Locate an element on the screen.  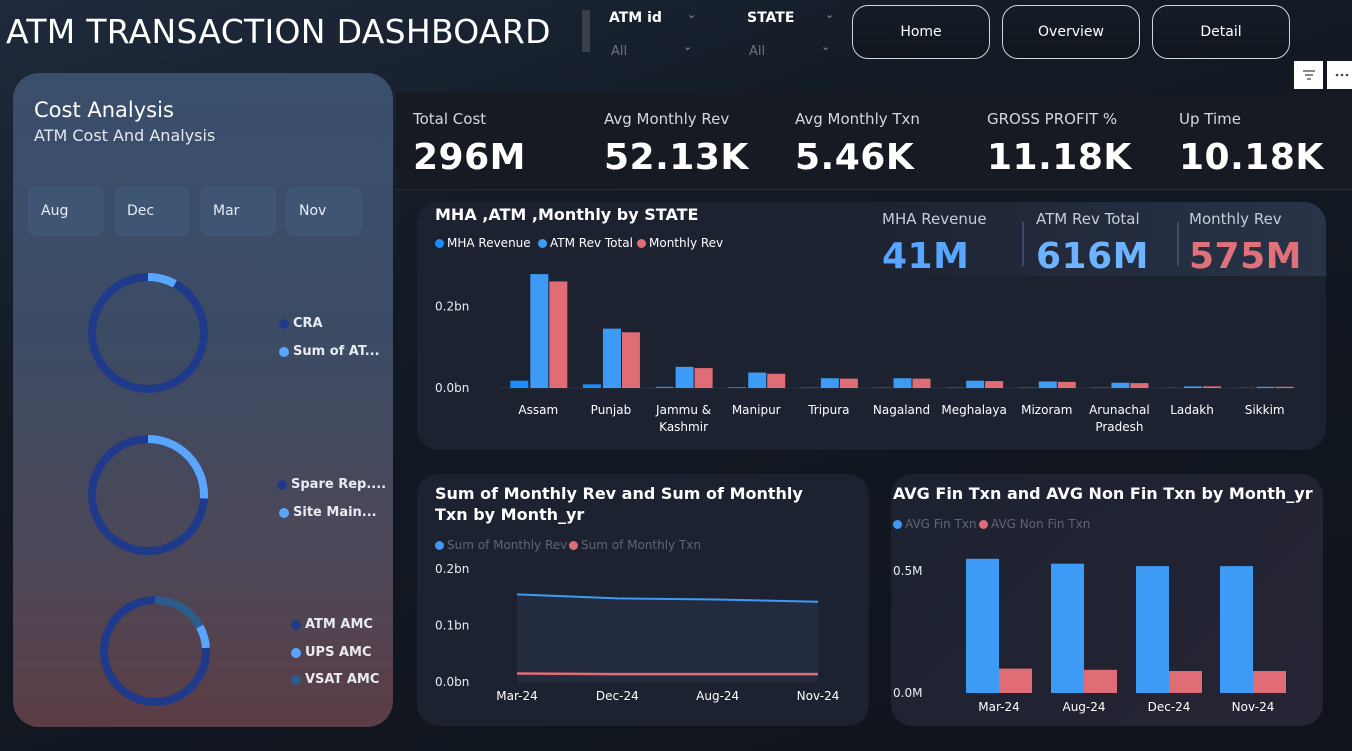
donut-chart-amc is located at coordinates (155, 651).